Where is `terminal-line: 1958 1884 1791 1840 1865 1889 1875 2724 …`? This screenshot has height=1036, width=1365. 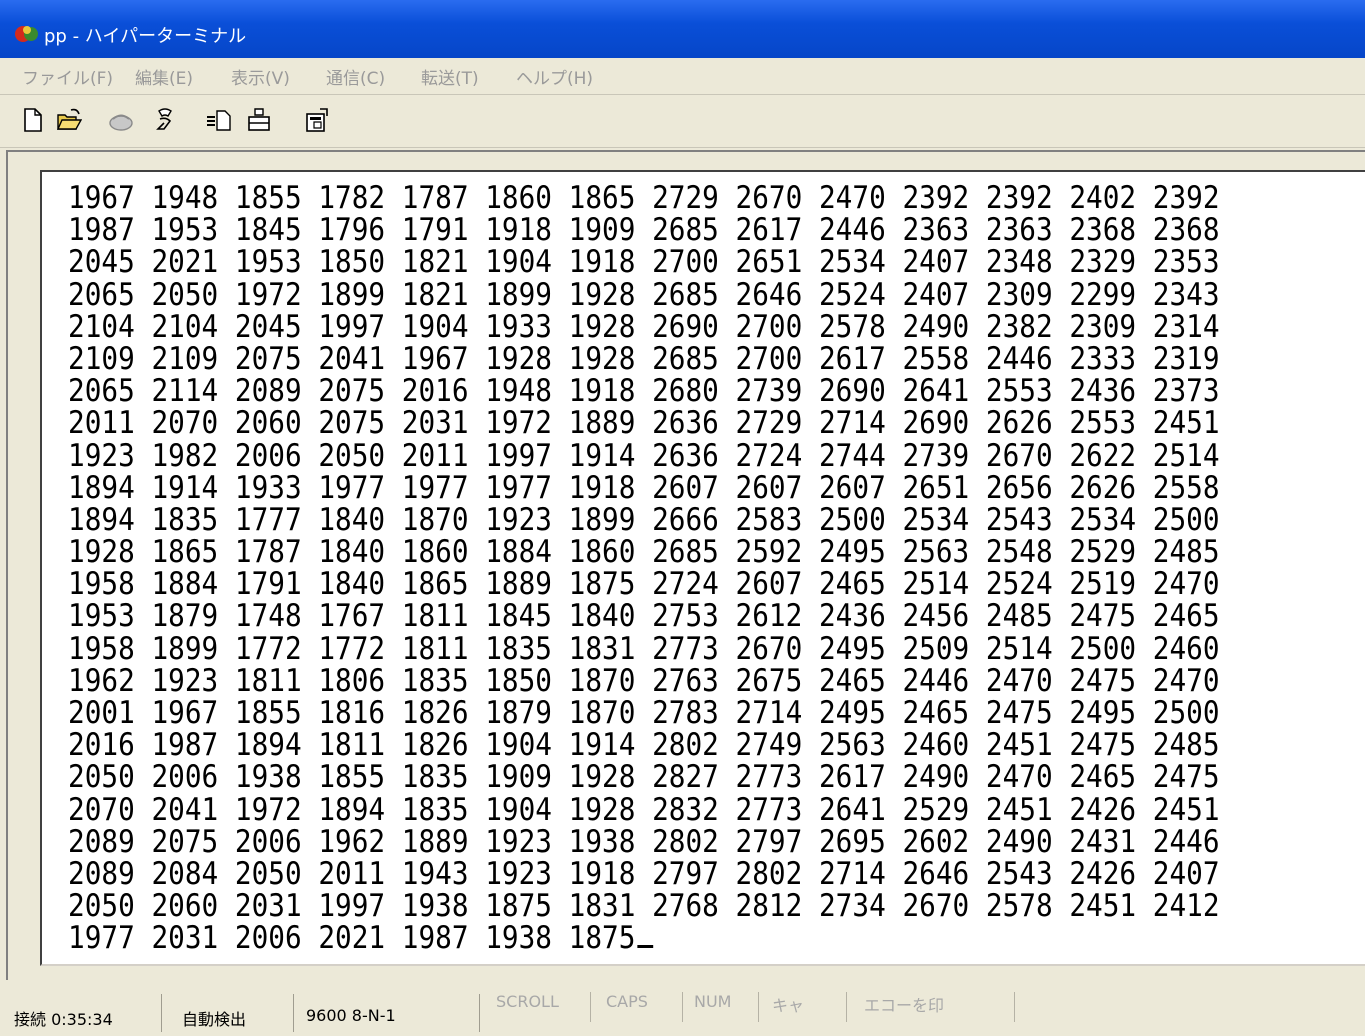
terminal-line: 1958 1884 1791 1840 1865 1889 1875 2724 … is located at coordinates (644, 584).